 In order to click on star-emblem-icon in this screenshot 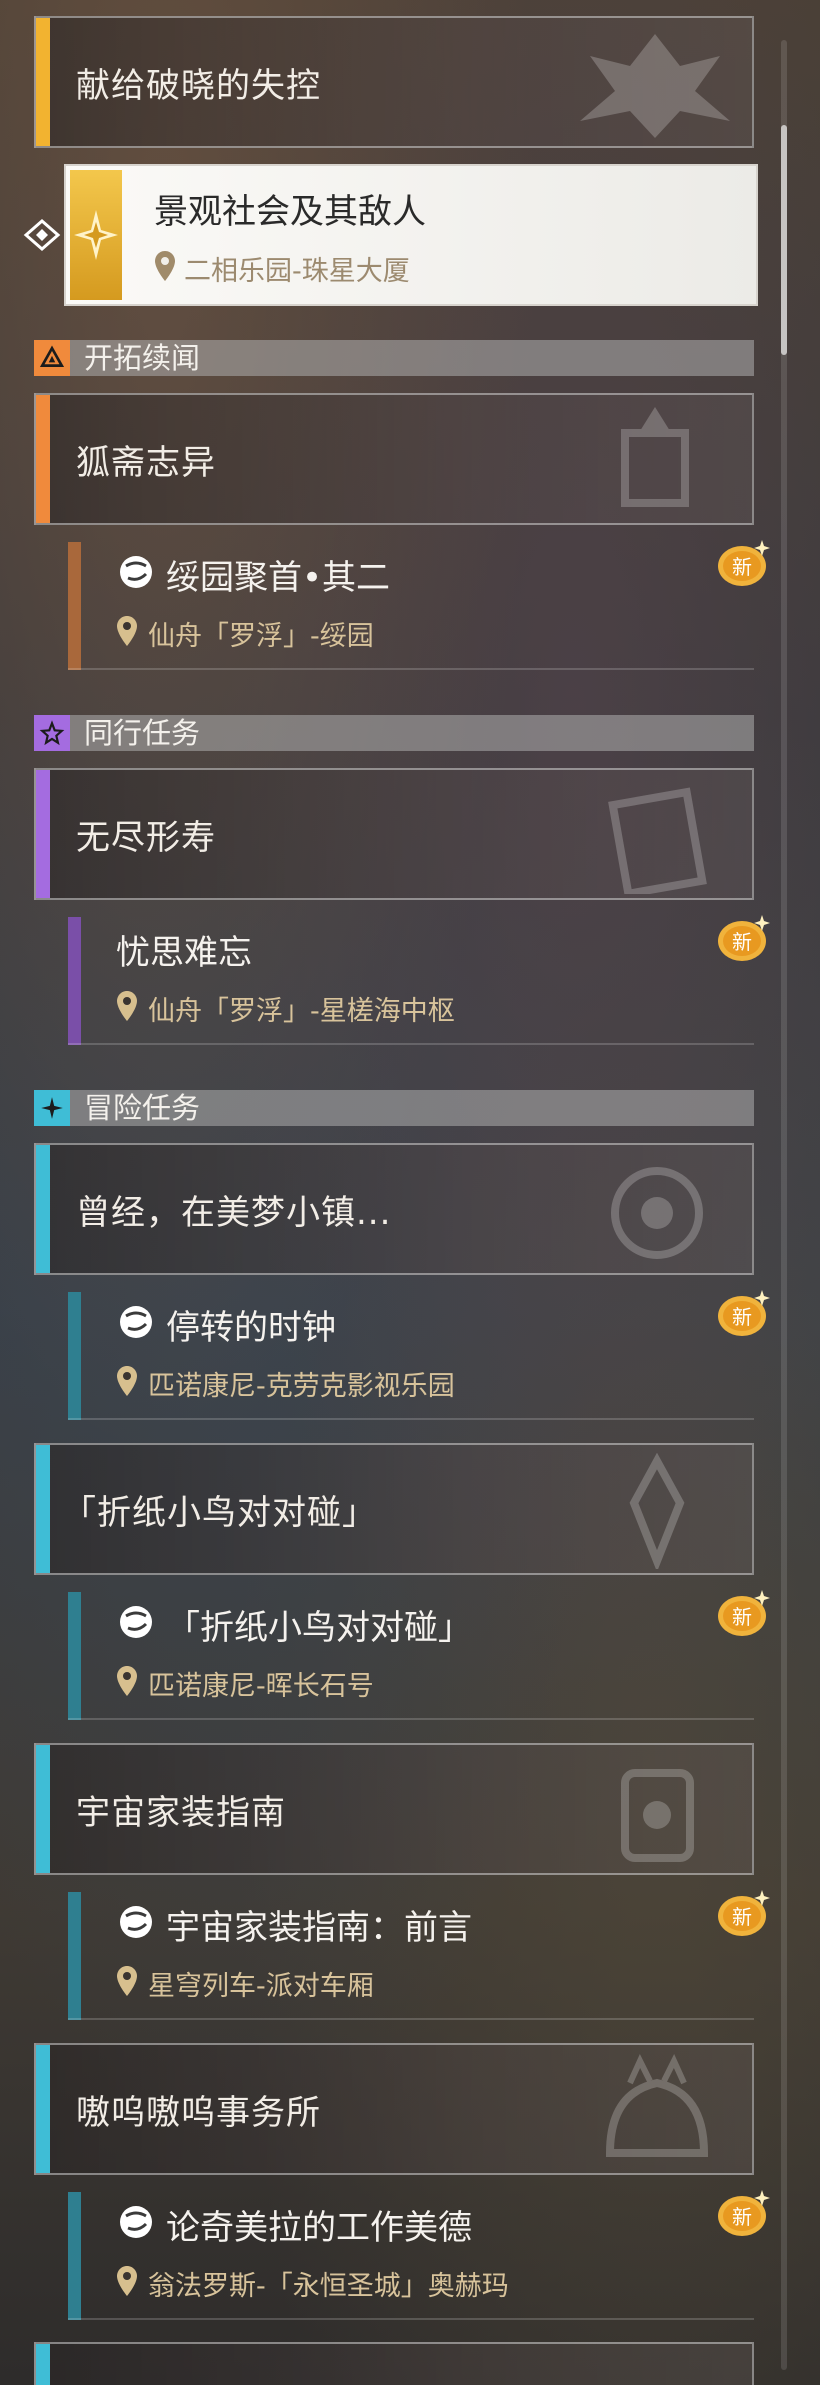, I will do `click(96, 235)`.